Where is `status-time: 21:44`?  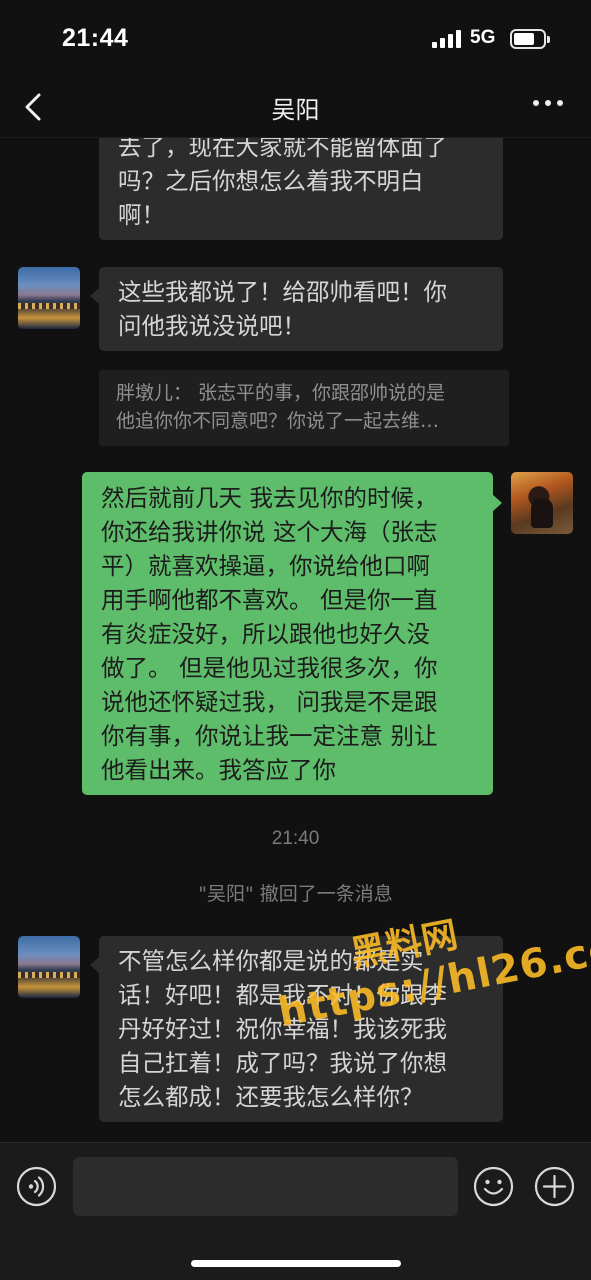
status-time: 21:44 is located at coordinates (95, 38).